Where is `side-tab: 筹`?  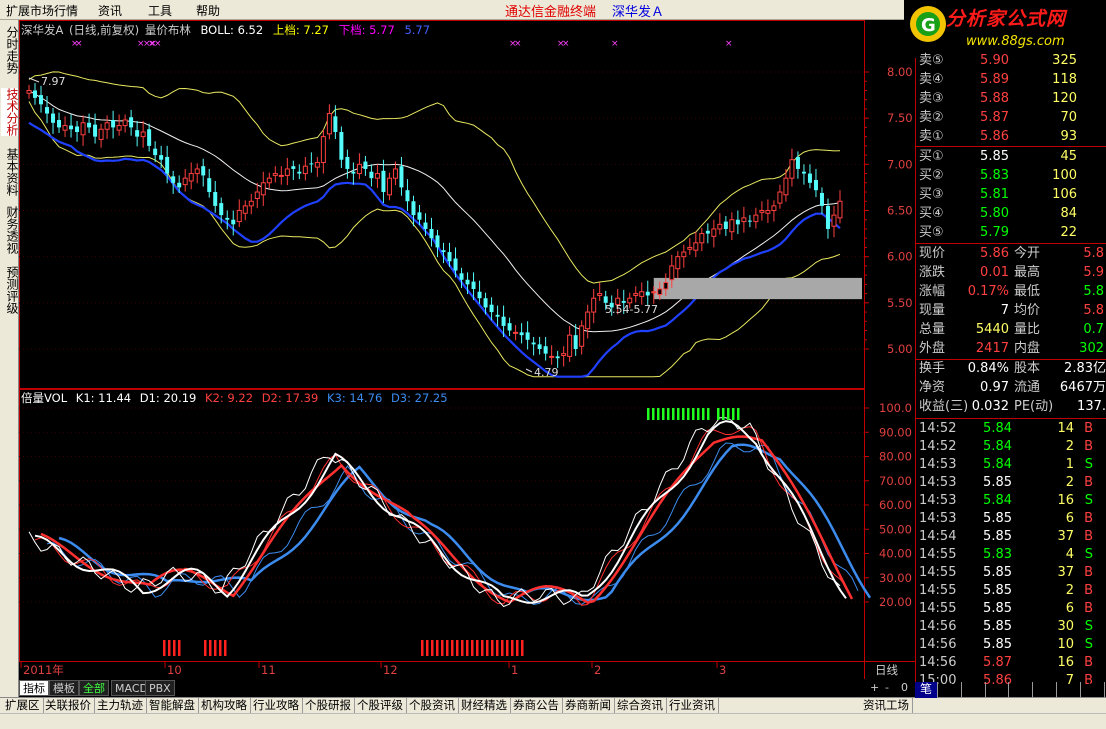 side-tab: 筹 is located at coordinates (1093, 690).